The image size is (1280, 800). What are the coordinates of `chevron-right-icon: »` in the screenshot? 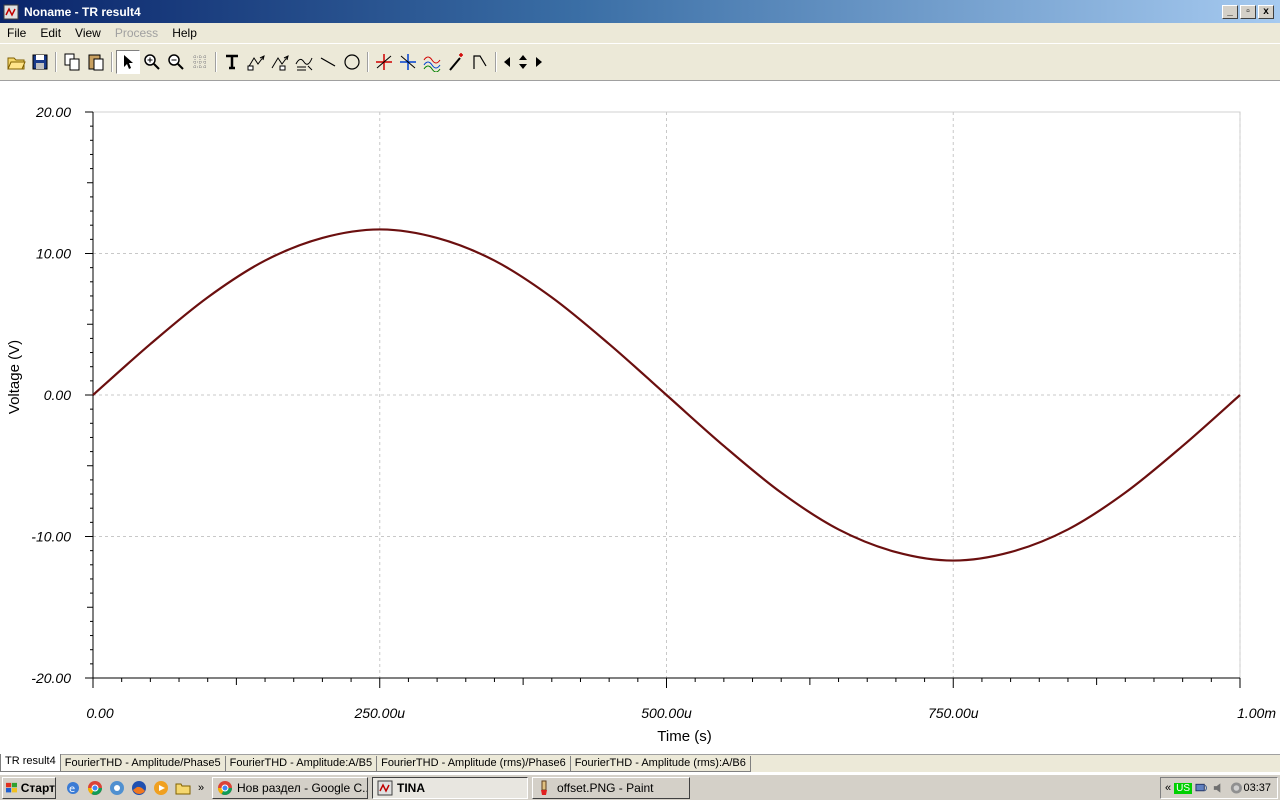 It's located at (201, 787).